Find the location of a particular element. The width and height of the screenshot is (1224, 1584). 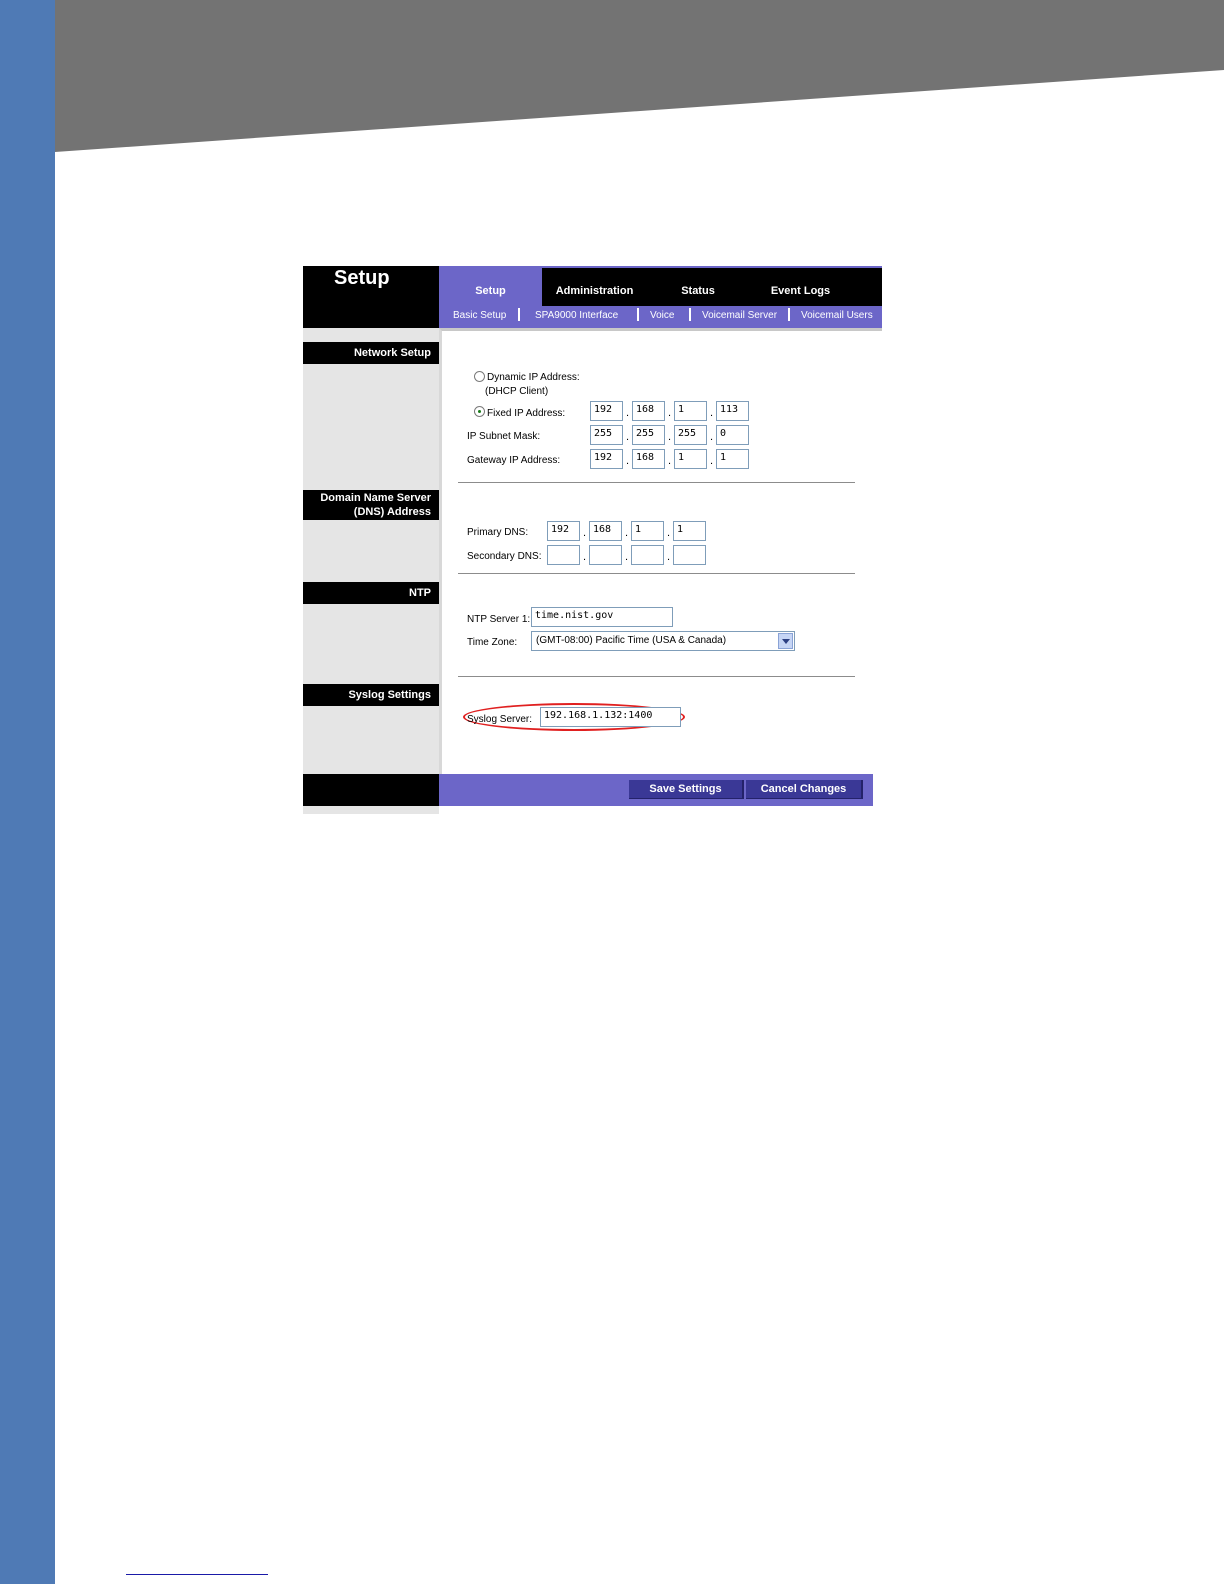

section-syslog: Syslog Settings is located at coordinates (371, 695).